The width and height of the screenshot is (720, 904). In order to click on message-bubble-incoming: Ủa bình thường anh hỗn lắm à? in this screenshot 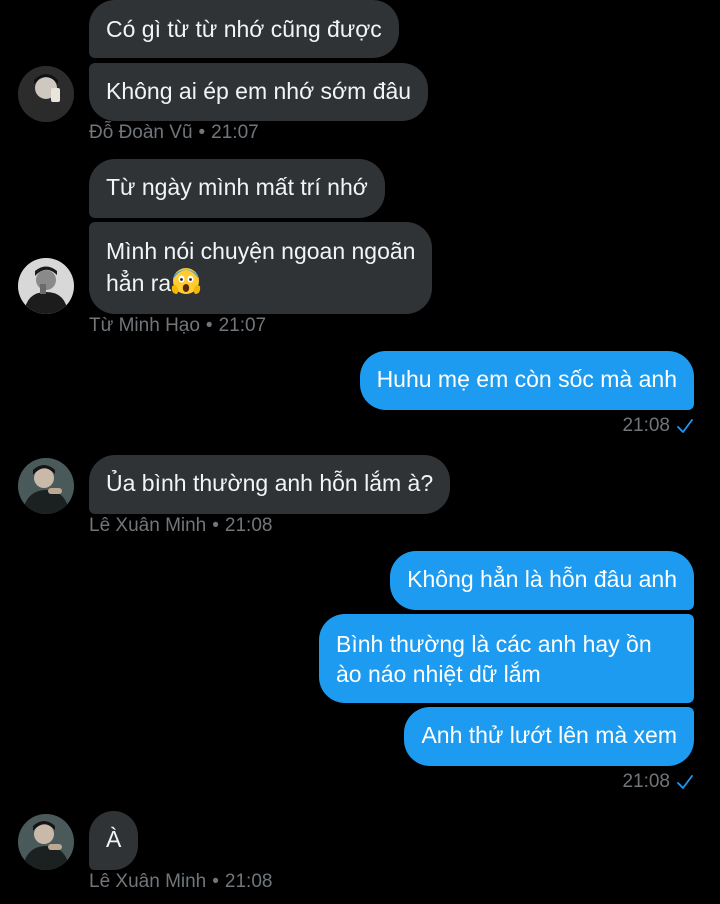, I will do `click(270, 484)`.